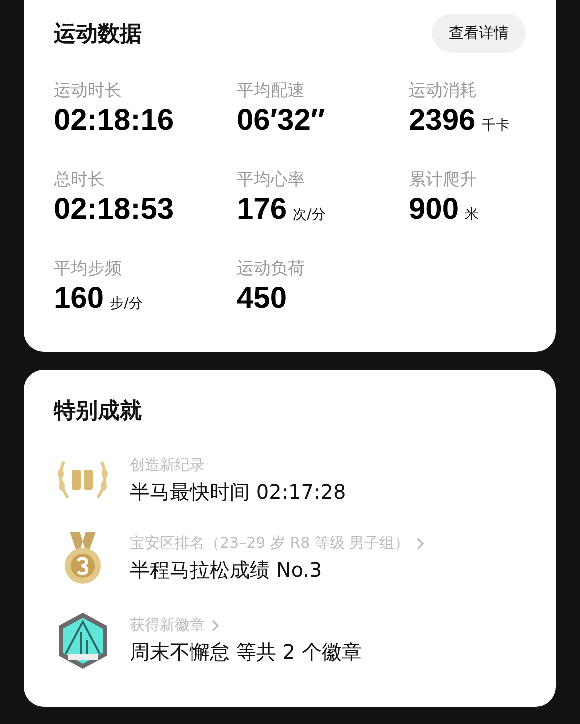 Image resolution: width=580 pixels, height=724 pixels. Describe the element at coordinates (88, 269) in the screenshot. I see `metric-label: 平均步频` at that location.